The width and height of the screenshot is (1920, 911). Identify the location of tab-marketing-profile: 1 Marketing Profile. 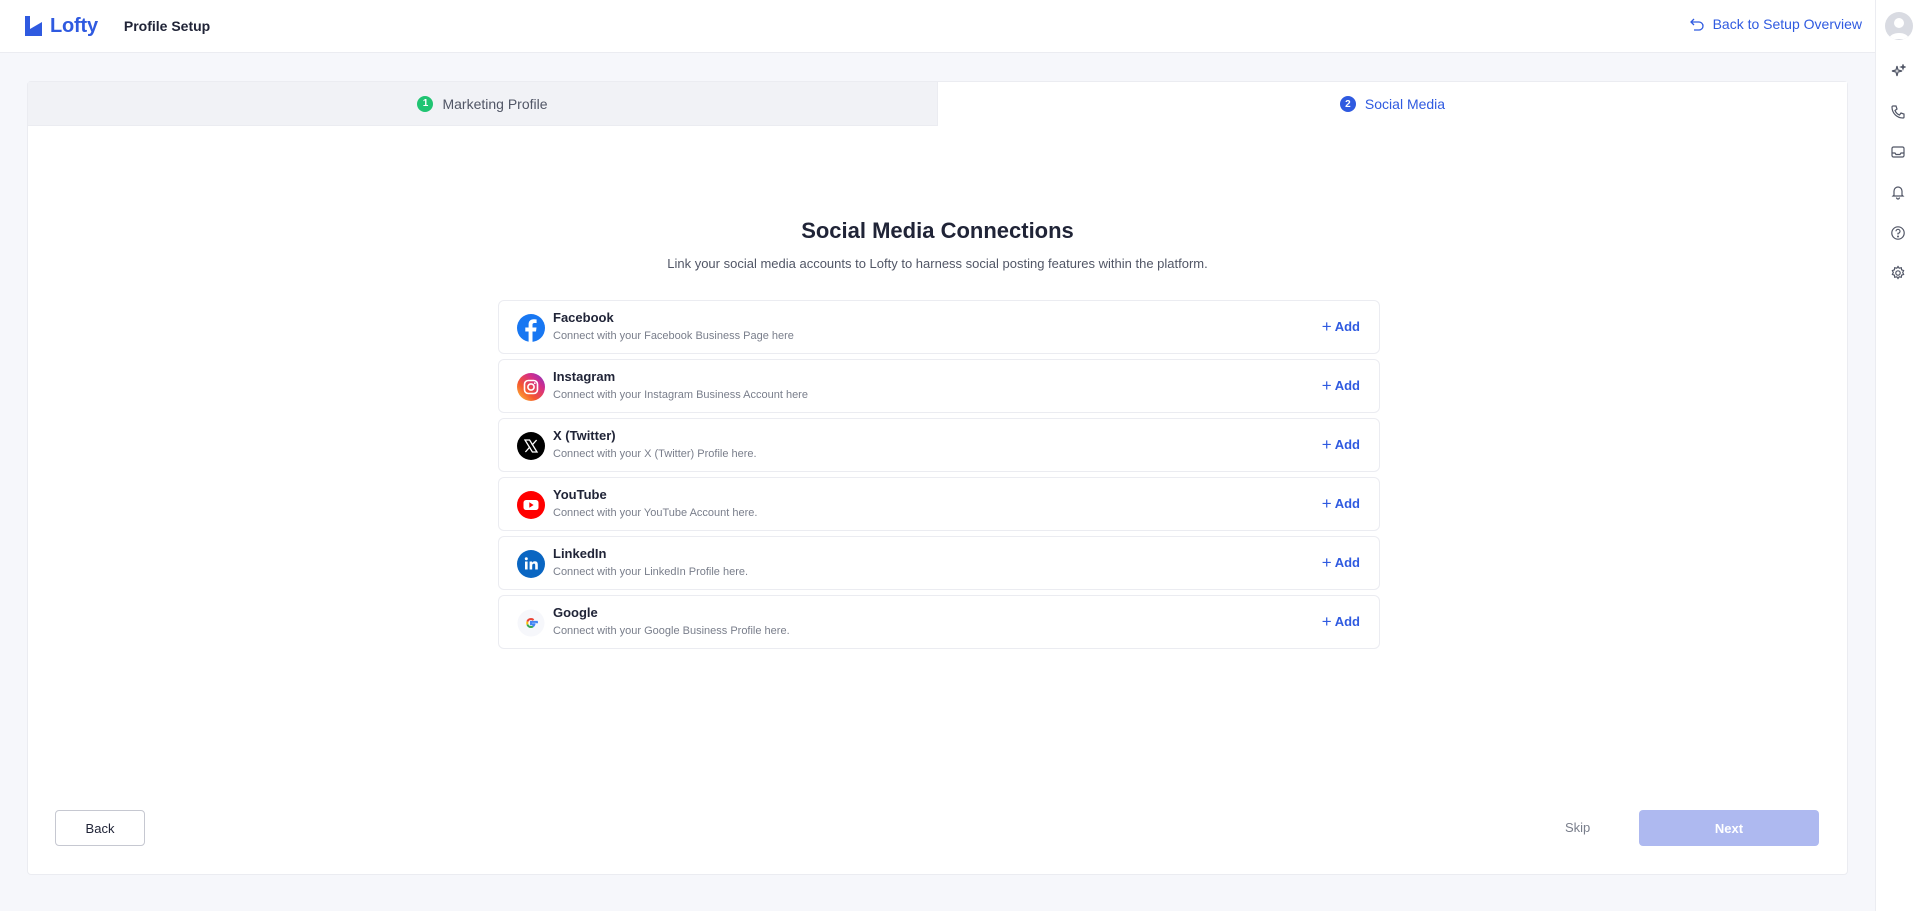
(483, 104).